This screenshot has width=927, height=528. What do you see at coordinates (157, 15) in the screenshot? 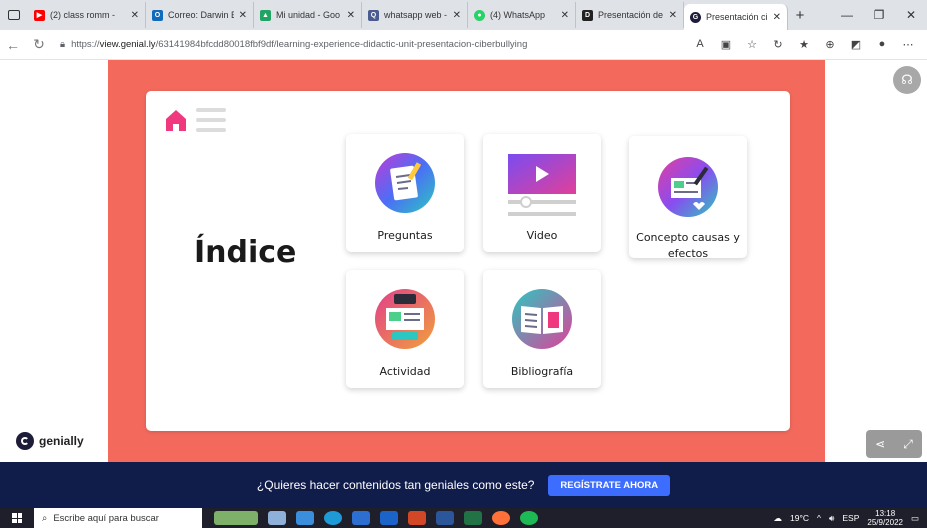
I see `outlook-icon: O` at bounding box center [157, 15].